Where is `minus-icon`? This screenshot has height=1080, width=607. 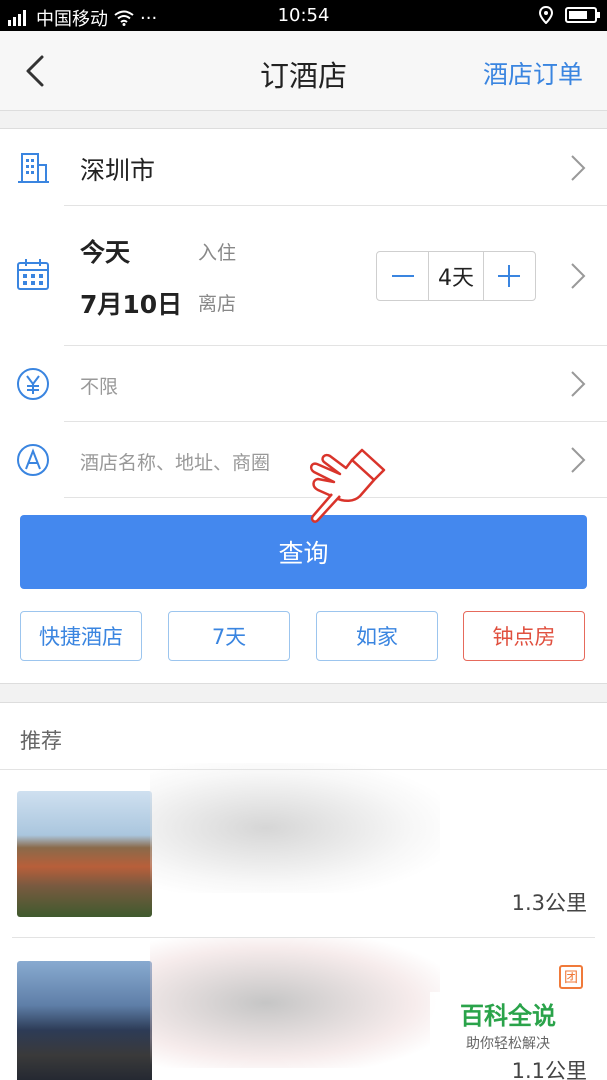
minus-icon is located at coordinates (402, 276).